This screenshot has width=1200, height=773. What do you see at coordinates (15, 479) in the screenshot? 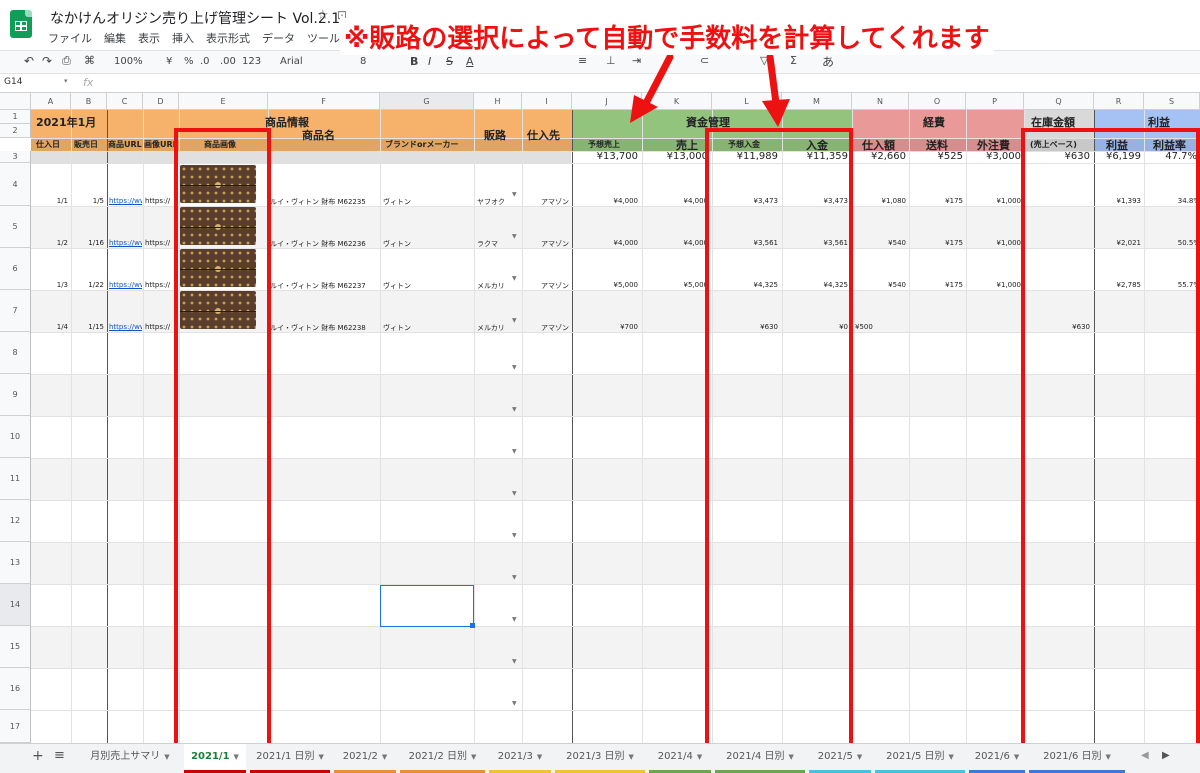
I see `row-header-11: 11` at bounding box center [15, 479].